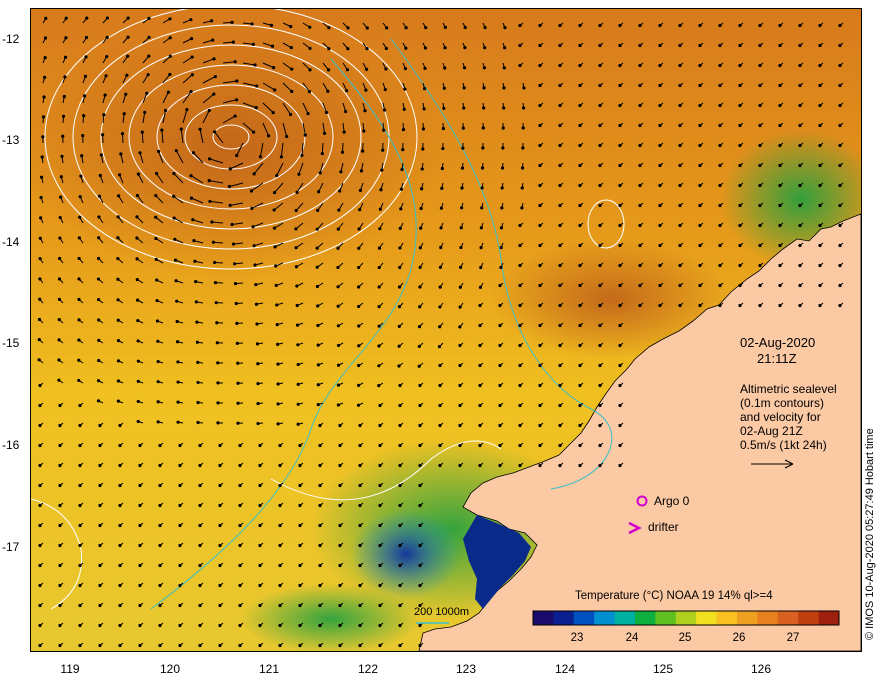 The image size is (880, 680). I want to click on lon-tick-label: 122, so click(368, 669).